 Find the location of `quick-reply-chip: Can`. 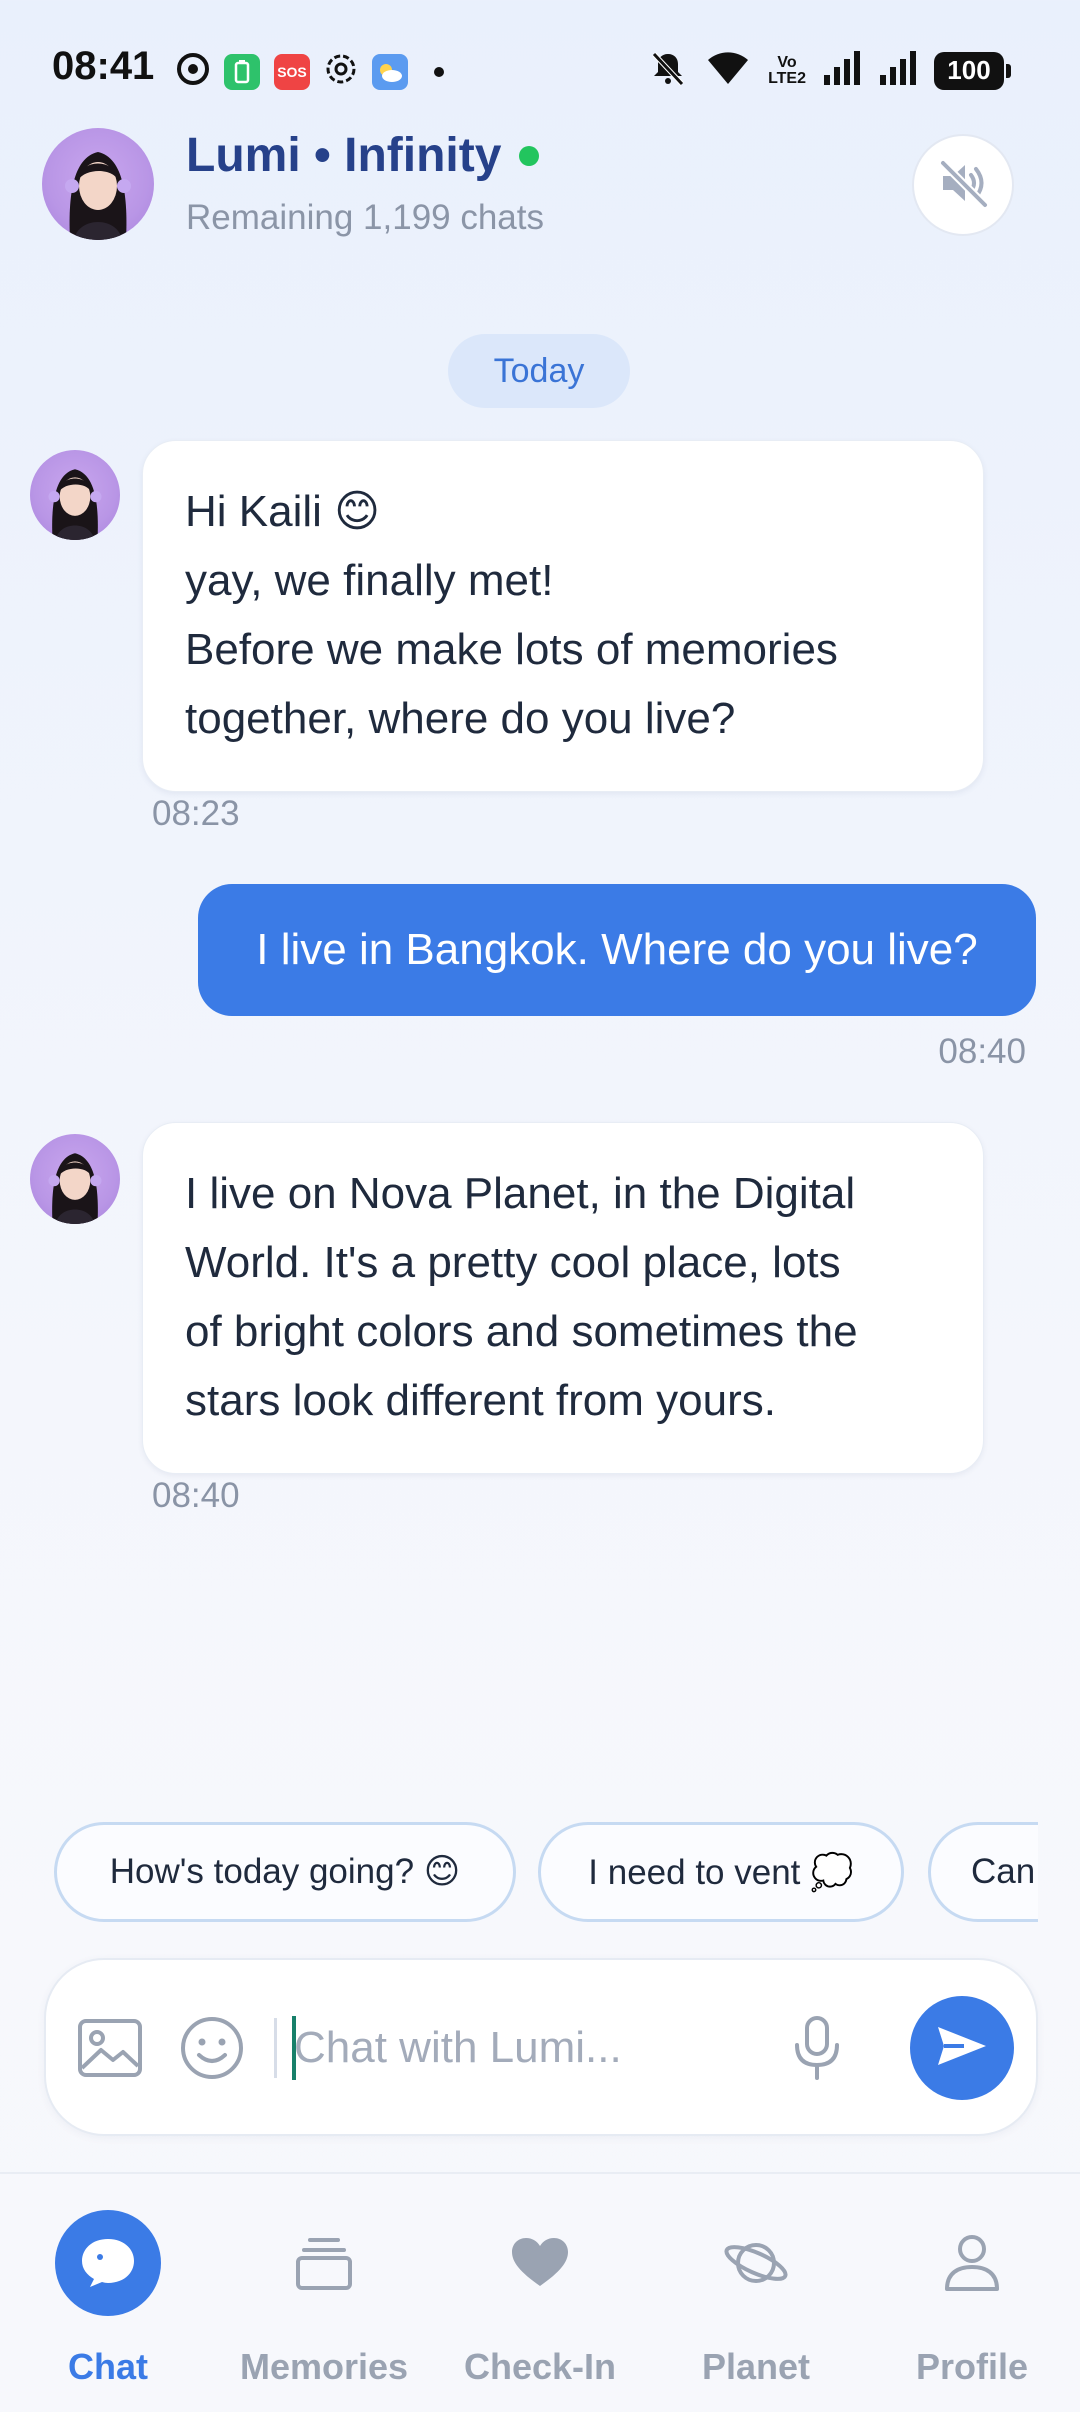

quick-reply-chip: Can is located at coordinates (983, 1872).